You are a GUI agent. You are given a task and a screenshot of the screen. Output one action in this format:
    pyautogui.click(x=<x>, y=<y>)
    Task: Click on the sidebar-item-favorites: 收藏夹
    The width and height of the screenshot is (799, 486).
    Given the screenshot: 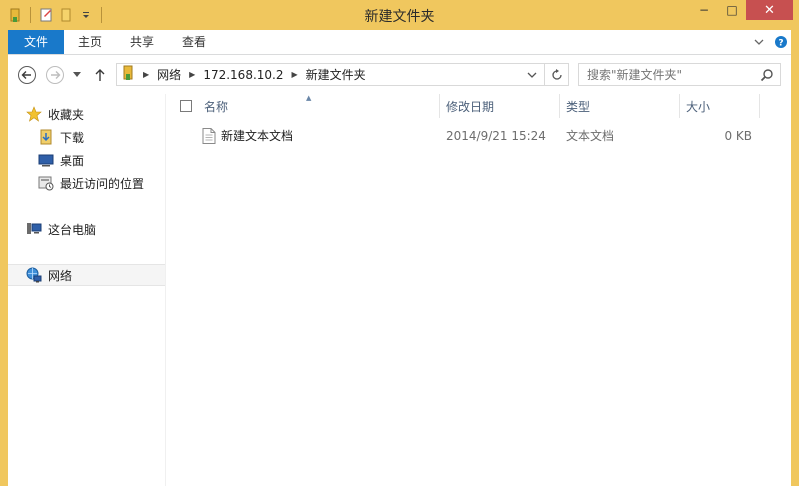 What is the action you would take?
    pyautogui.click(x=86, y=114)
    